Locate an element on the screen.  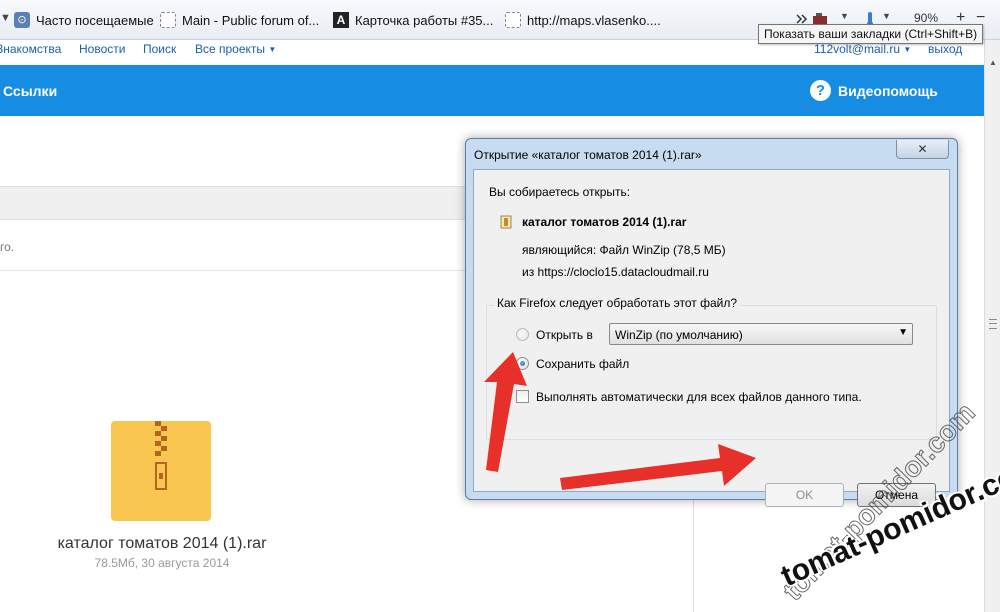
save-file-label: Сохранить файл is located at coordinates (582, 364).